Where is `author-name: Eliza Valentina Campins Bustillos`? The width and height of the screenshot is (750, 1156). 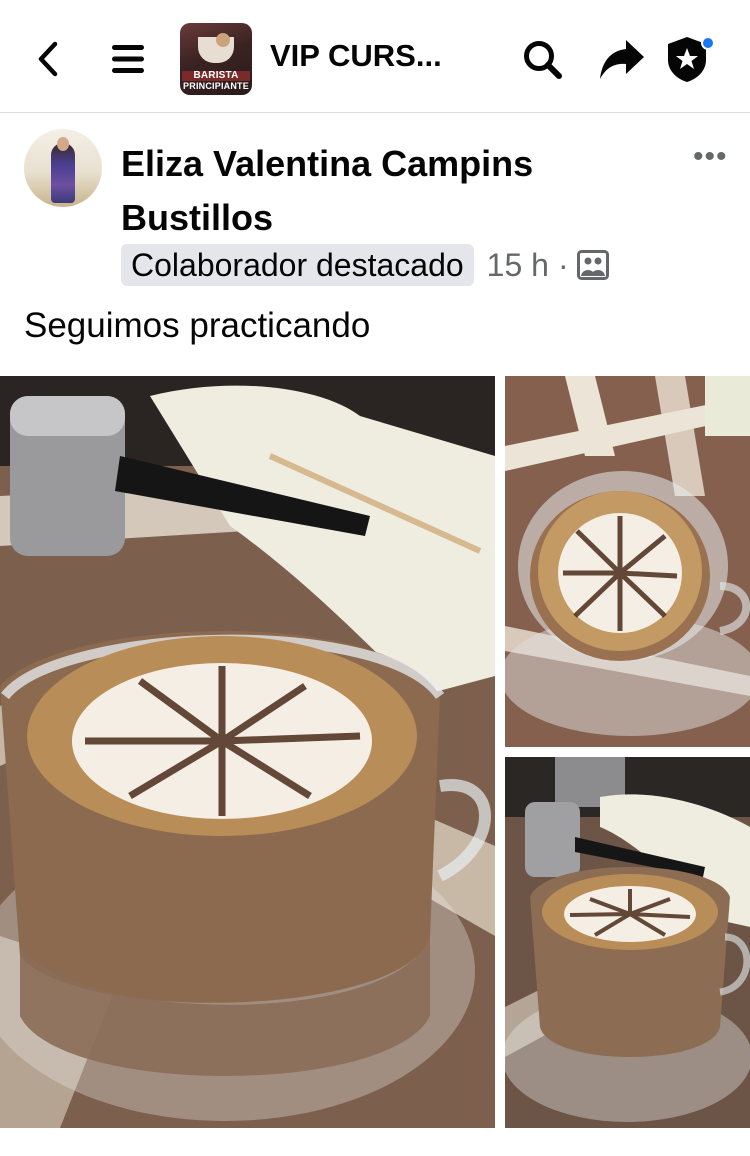 author-name: Eliza Valentina Campins Bustillos is located at coordinates (381, 191).